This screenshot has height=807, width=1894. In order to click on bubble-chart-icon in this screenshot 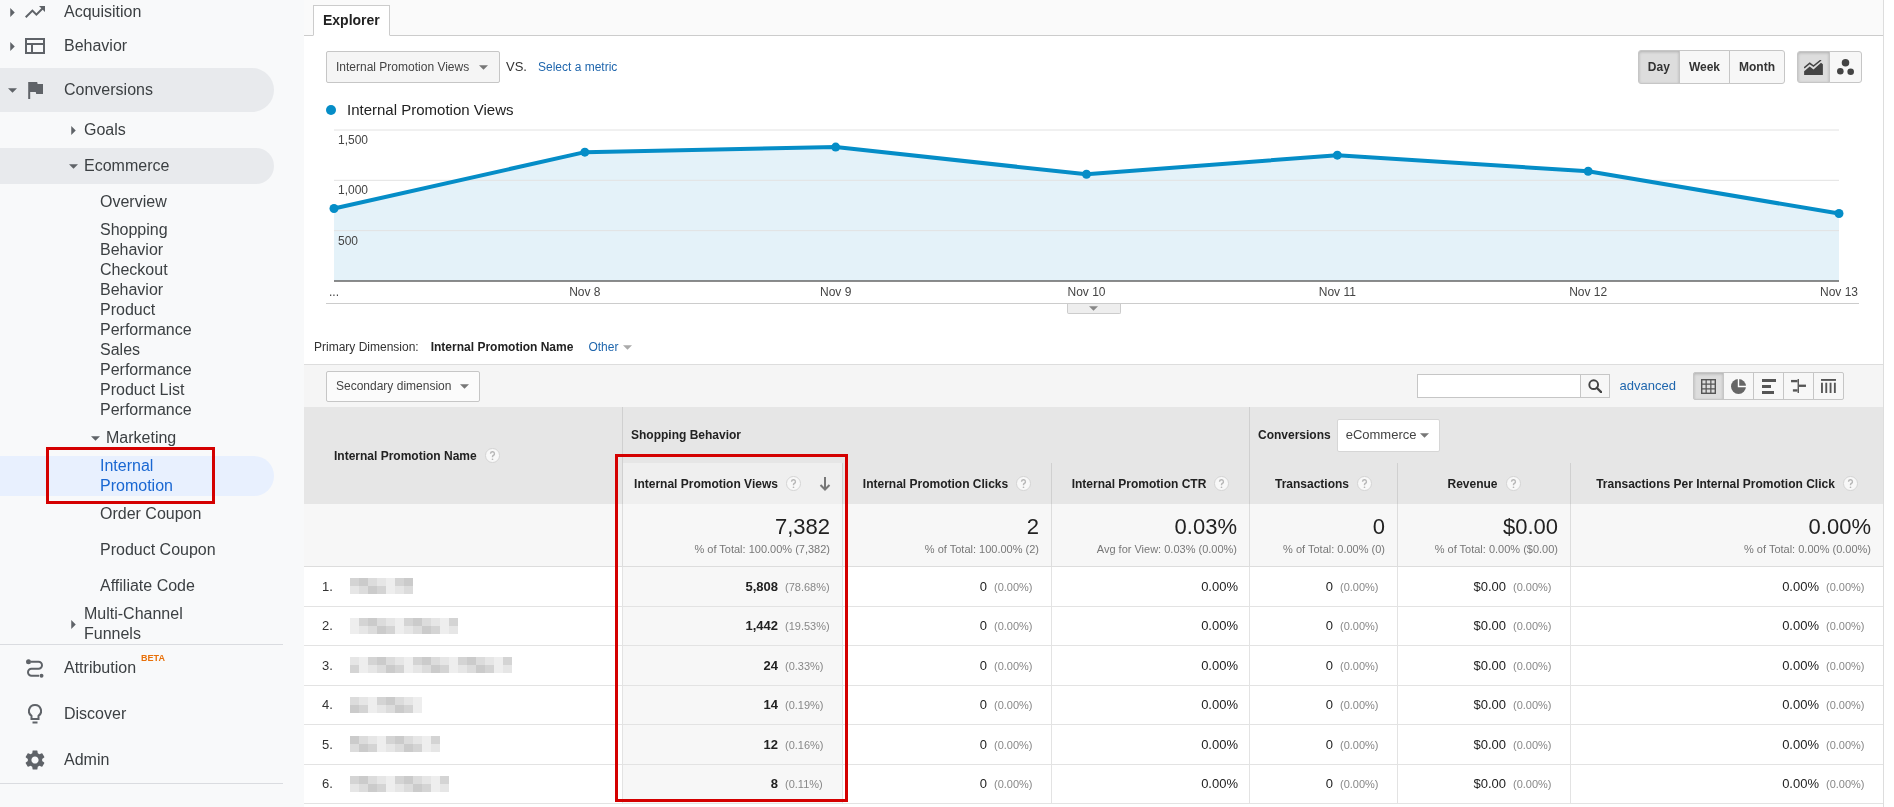, I will do `click(1845, 67)`.